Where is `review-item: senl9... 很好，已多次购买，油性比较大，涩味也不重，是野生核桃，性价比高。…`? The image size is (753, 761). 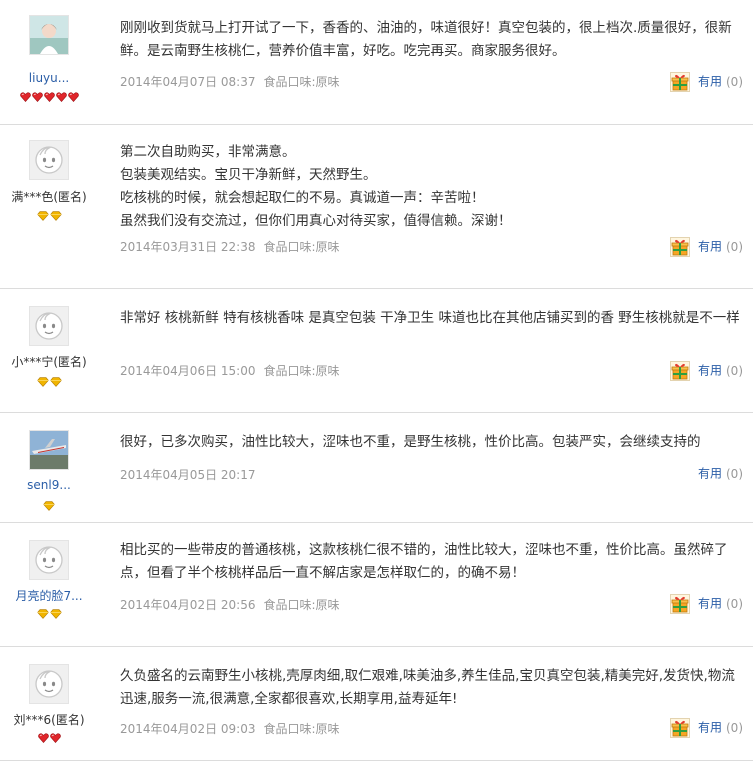
review-item: senl9... 很好，已多次购买，油性比较大，涩味也不重，是野生核桃，性价比高。… is located at coordinates (376, 467).